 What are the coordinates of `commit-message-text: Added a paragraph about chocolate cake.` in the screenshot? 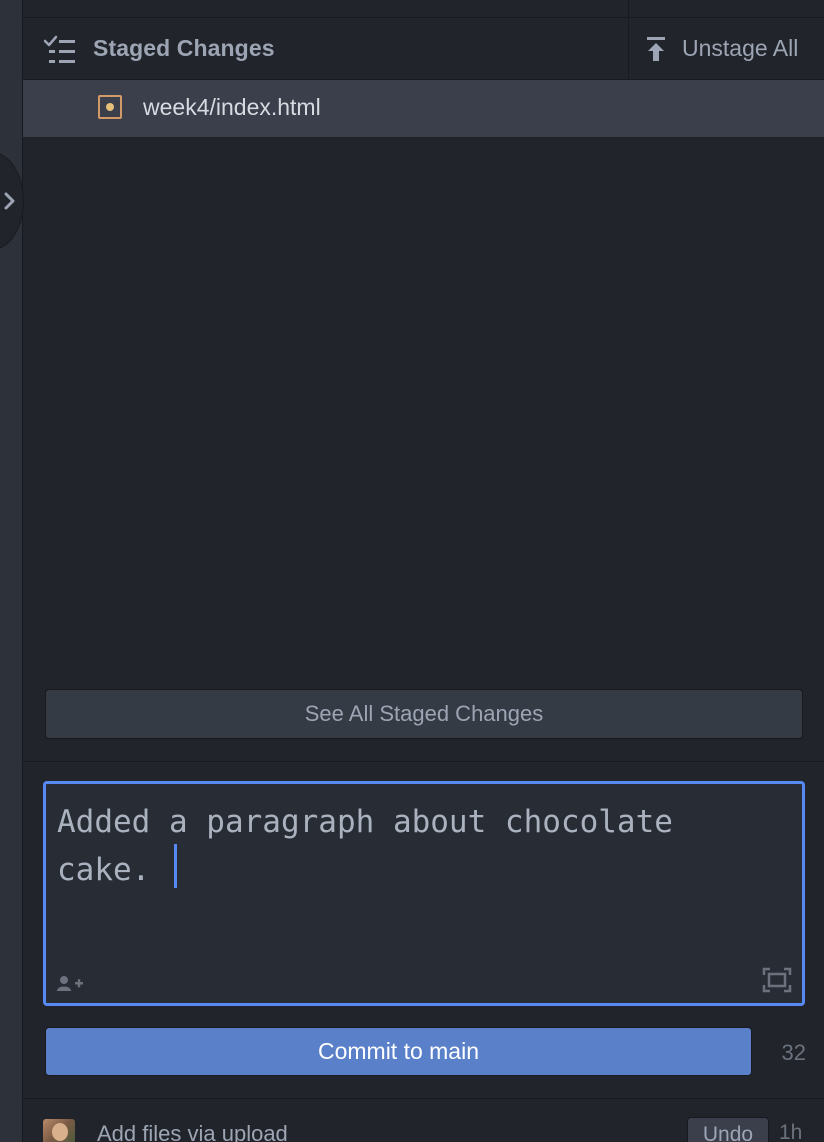 It's located at (407, 846).